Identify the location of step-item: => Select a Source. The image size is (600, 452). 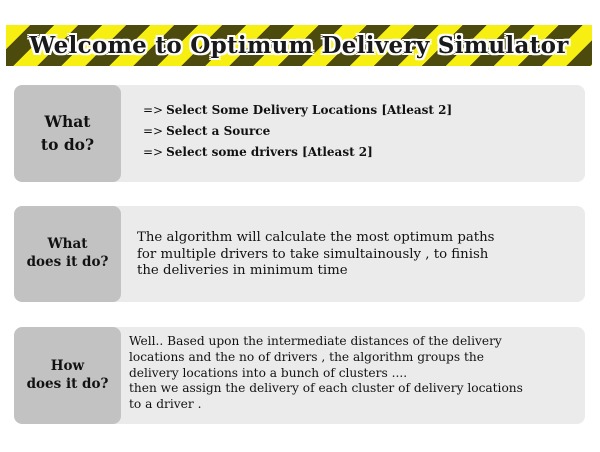
(297, 134).